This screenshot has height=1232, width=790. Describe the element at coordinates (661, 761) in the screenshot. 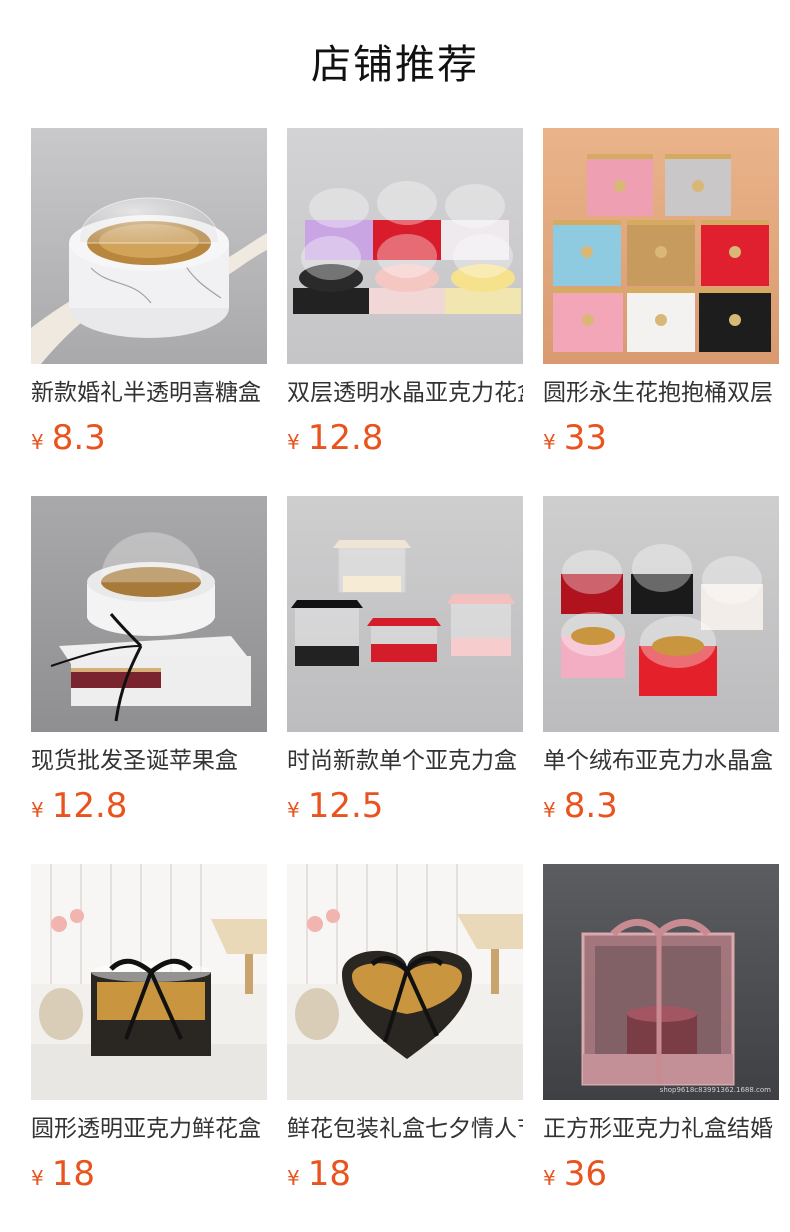

I see `product-name: 单个绒布亚克力水晶盒` at that location.